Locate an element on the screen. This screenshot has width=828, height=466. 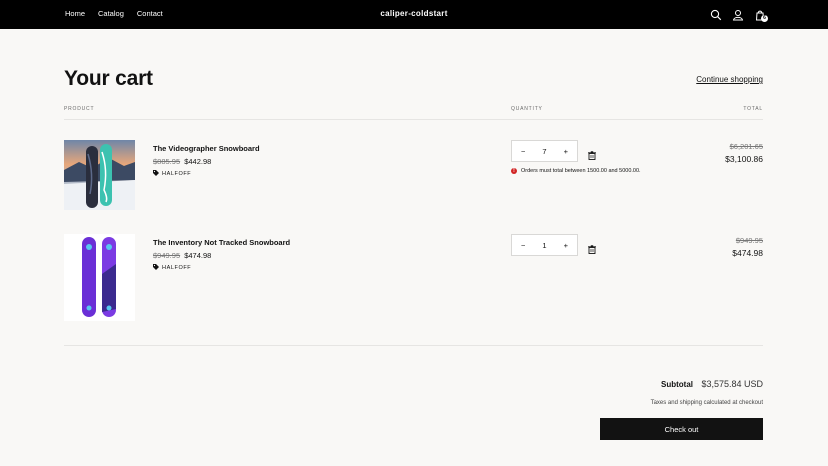
quantity-stepper: − 7 + is located at coordinates (544, 151).